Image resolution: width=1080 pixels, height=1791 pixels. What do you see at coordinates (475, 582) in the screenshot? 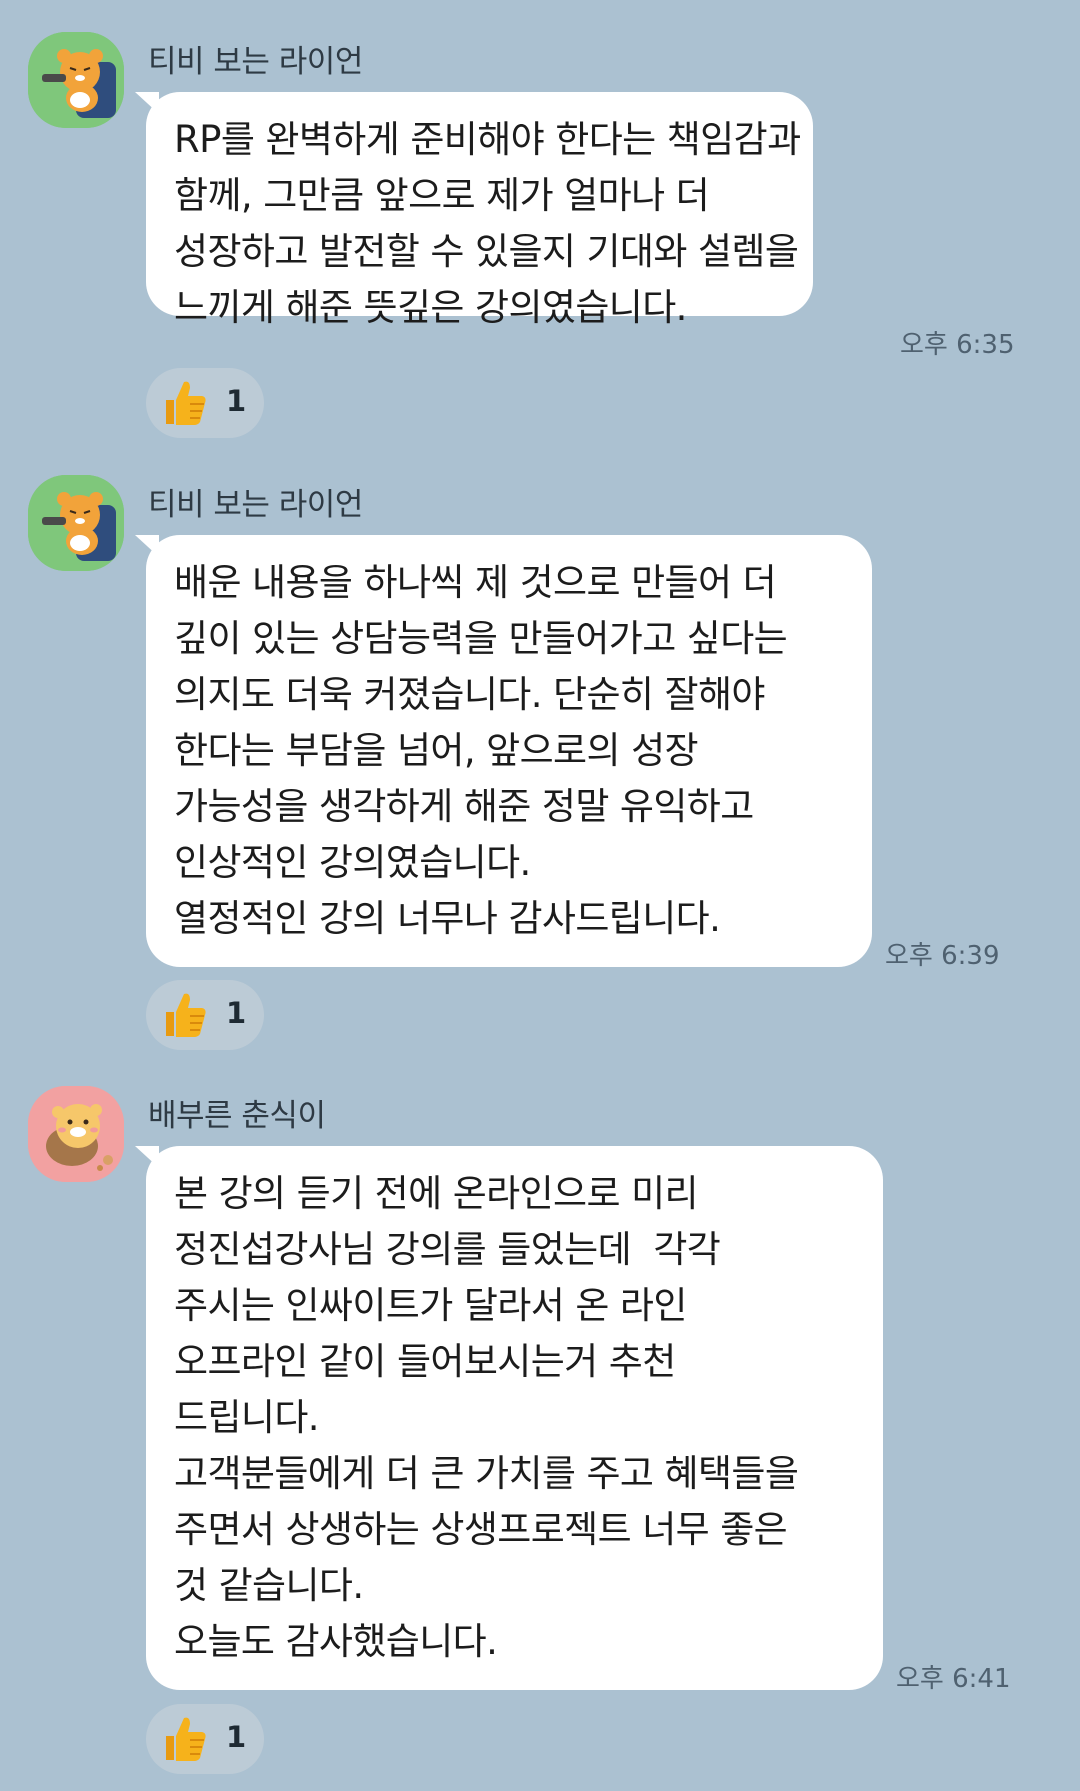
I see `message-line: 배운 내용을 하나씩 제 것으로 만들어 더` at bounding box center [475, 582].